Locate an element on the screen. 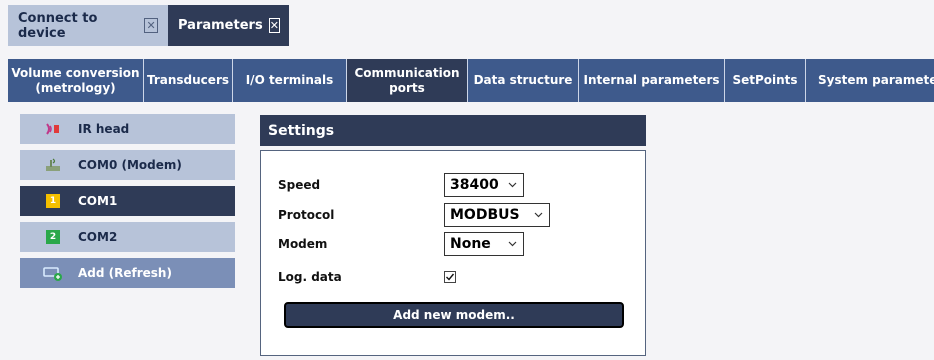  add-new-modem-button: Add new modem.. is located at coordinates (454, 315).